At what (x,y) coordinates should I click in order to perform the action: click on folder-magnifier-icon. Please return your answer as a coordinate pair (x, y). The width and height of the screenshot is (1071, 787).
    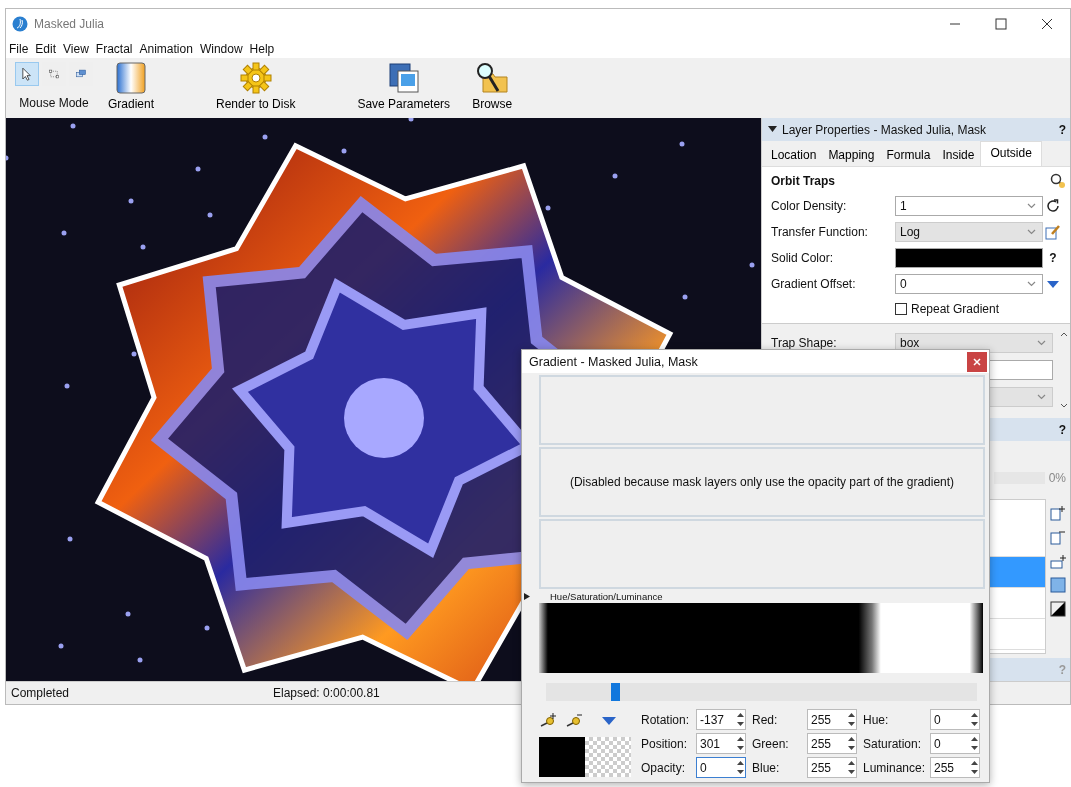
    Looking at the image, I should click on (492, 78).